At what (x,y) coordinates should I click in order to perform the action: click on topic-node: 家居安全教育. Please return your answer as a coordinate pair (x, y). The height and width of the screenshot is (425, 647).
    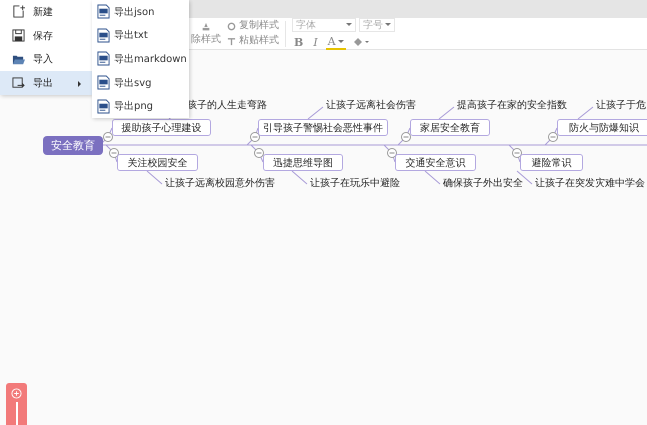
    Looking at the image, I should click on (450, 127).